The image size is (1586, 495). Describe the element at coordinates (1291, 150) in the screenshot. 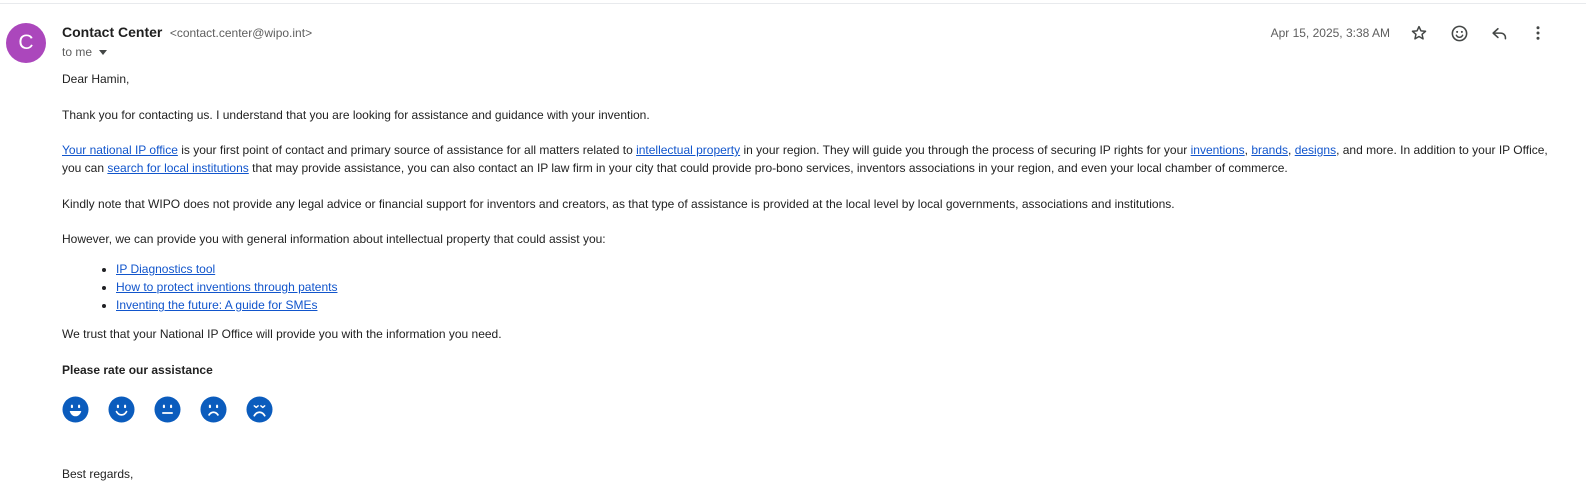

I see `text-segment: ,` at that location.